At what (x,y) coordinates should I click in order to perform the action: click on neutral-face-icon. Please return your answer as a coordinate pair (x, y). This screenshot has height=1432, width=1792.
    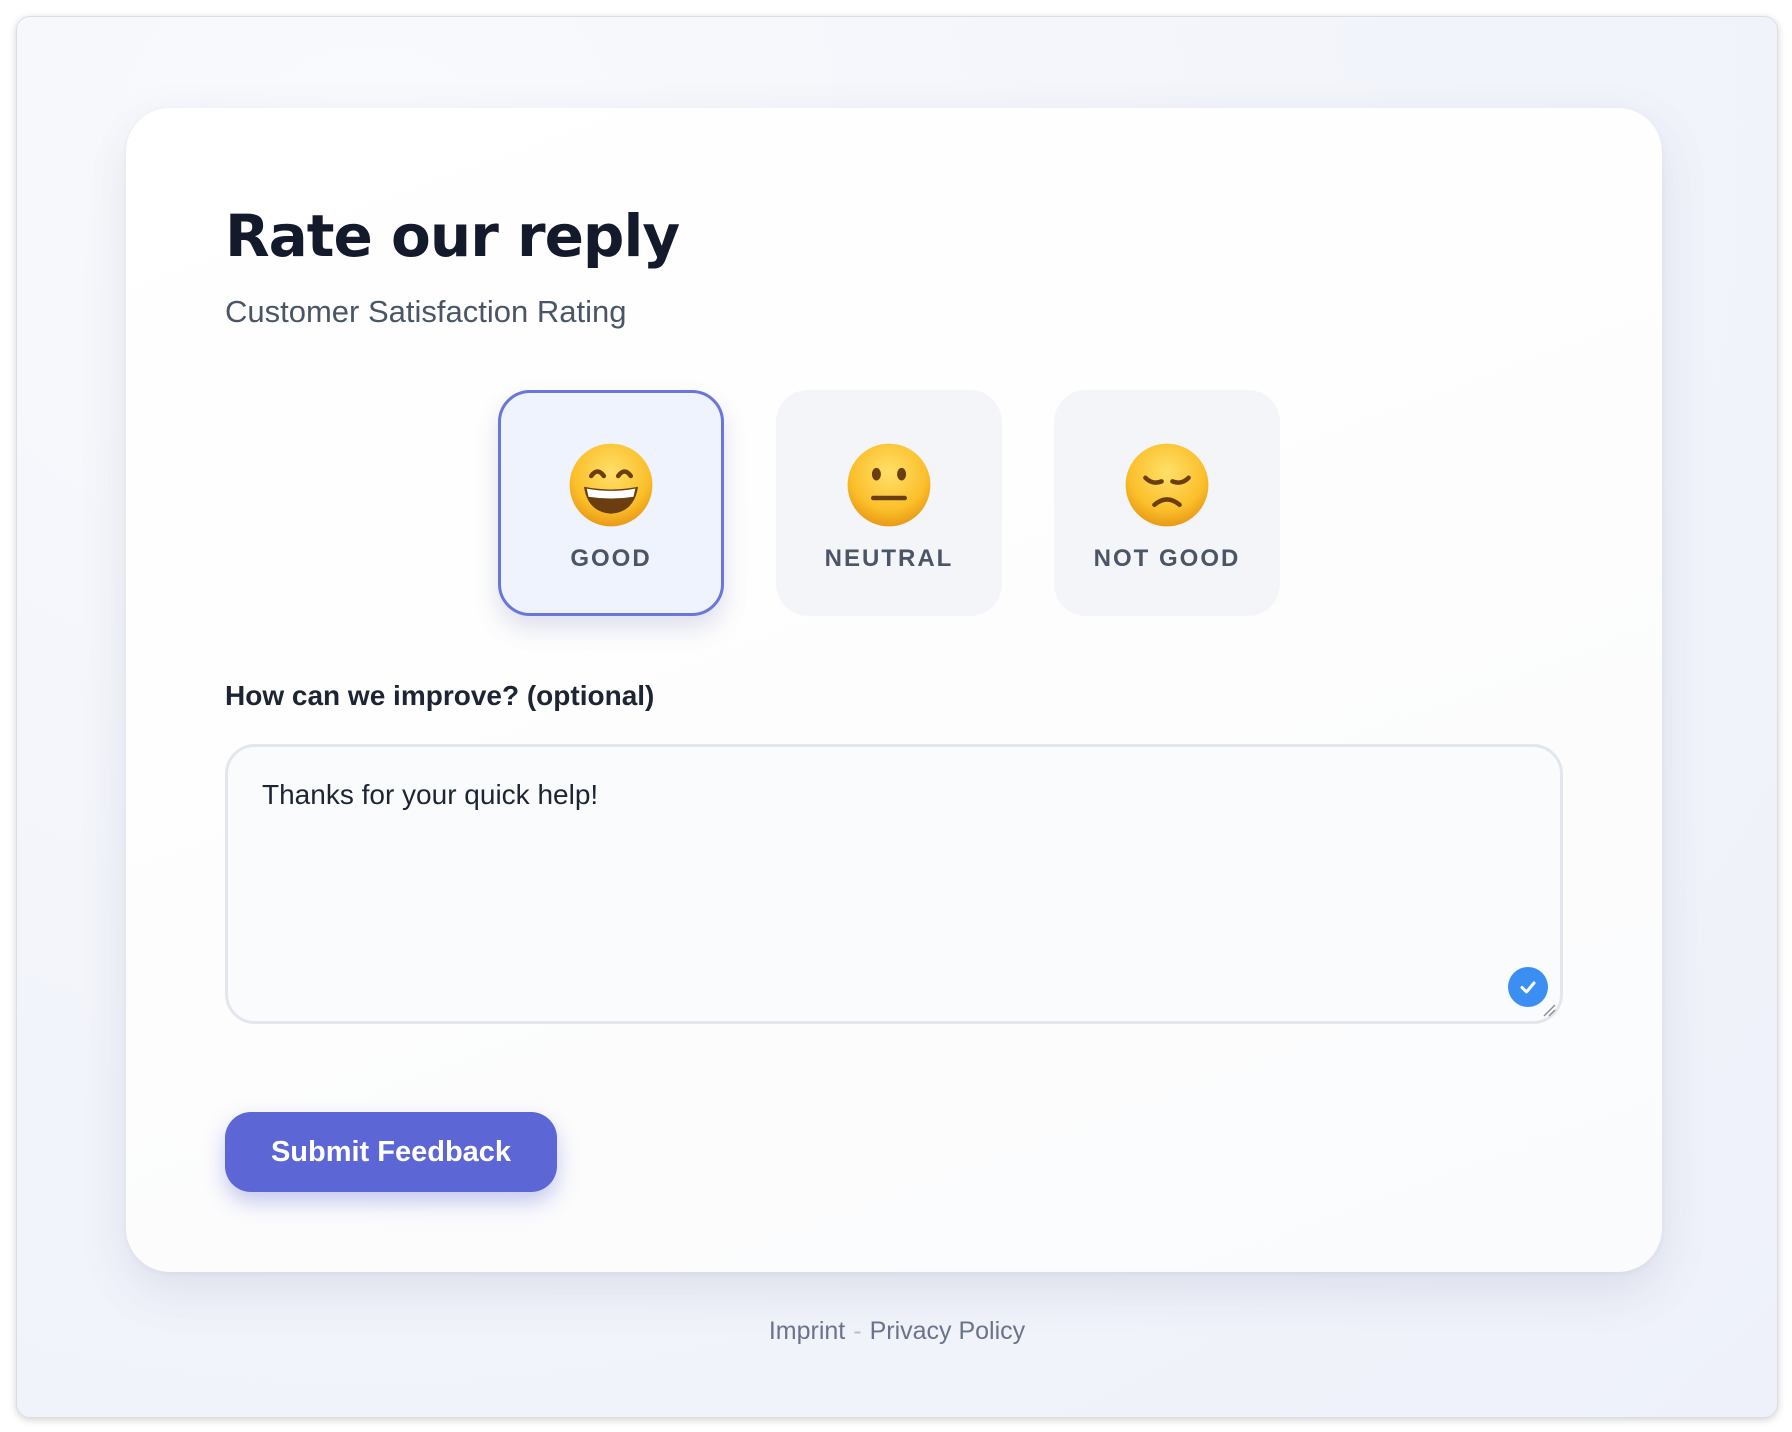
    Looking at the image, I should click on (889, 485).